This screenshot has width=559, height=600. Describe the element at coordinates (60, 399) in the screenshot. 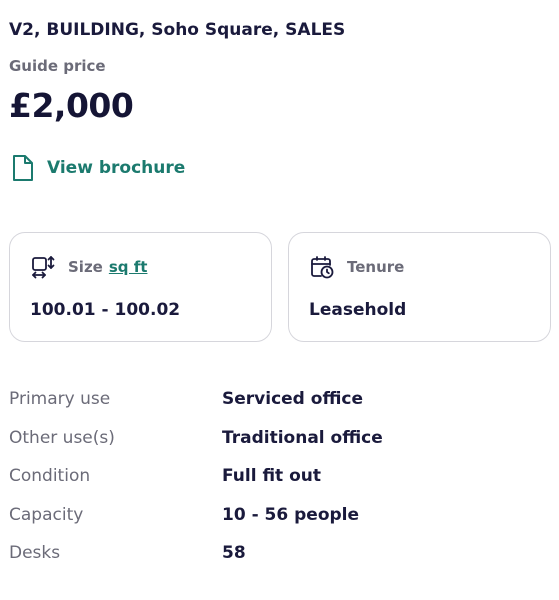

I see `detail-label: Primary use` at that location.